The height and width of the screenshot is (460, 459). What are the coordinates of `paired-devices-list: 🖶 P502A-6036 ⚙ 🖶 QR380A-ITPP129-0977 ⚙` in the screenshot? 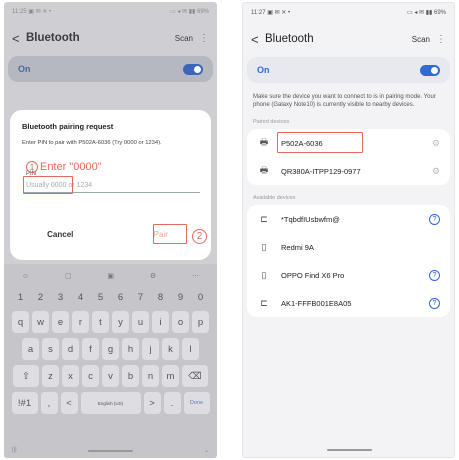 It's located at (348, 157).